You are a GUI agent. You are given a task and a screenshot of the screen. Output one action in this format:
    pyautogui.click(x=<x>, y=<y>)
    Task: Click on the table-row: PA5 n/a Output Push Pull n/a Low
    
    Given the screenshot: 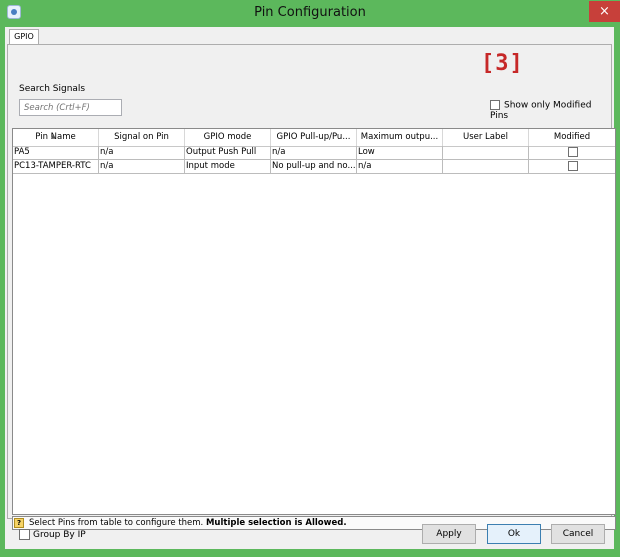 What is the action you would take?
    pyautogui.click(x=314, y=153)
    